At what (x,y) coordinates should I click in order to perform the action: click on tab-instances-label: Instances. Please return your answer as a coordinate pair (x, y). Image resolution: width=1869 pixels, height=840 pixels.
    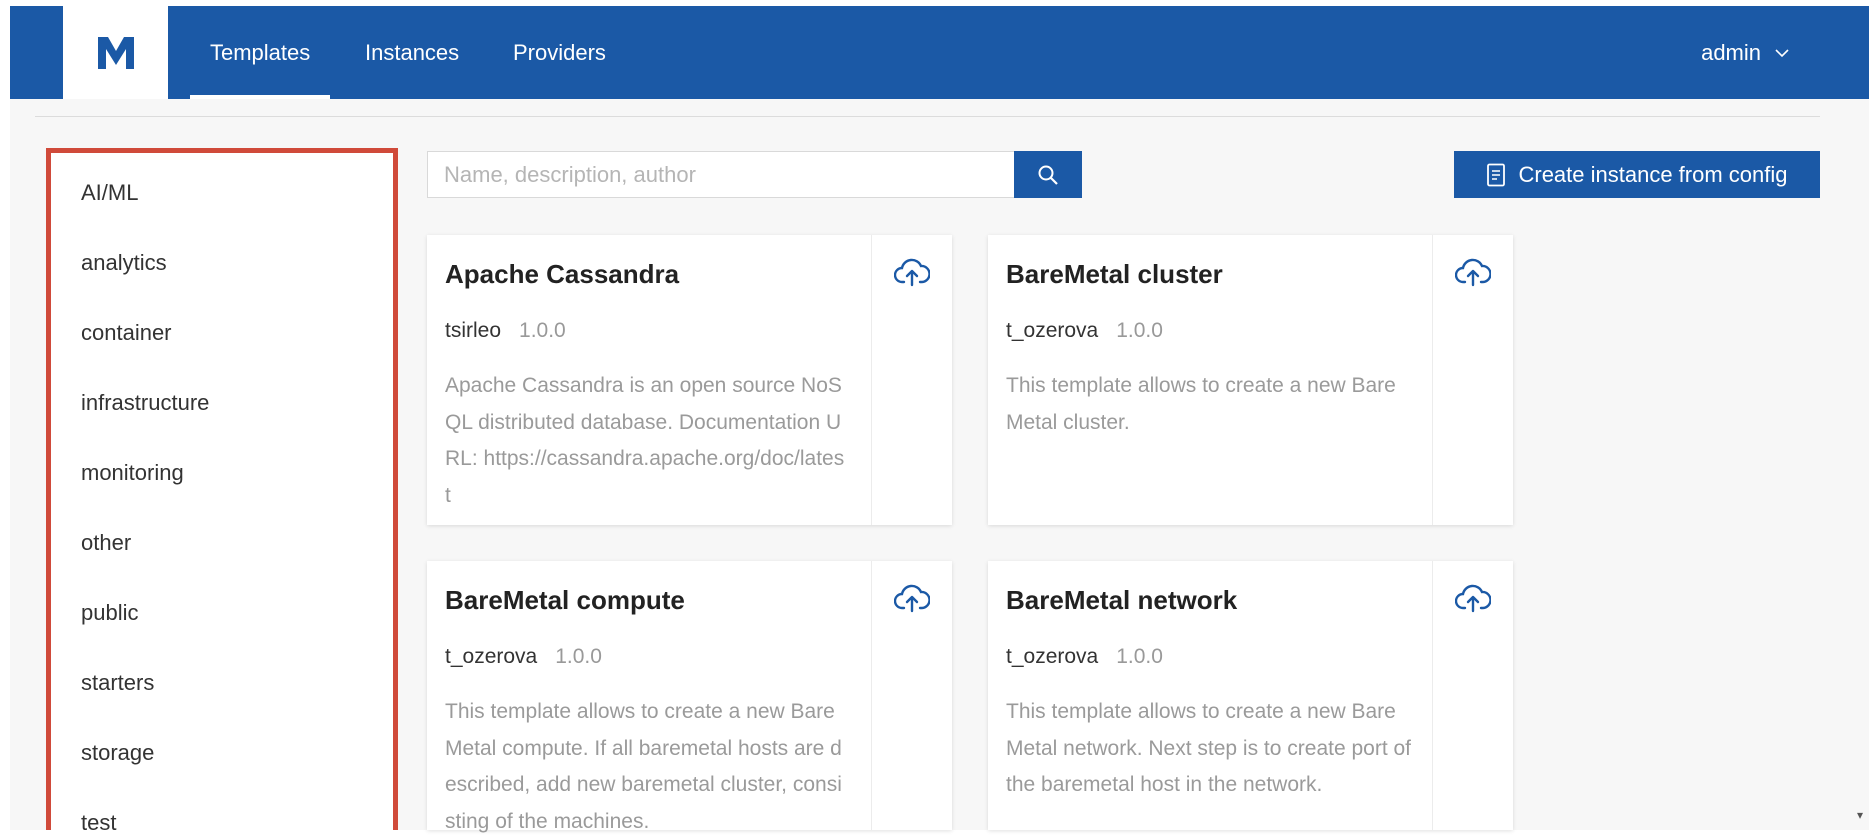
    Looking at the image, I should click on (412, 52).